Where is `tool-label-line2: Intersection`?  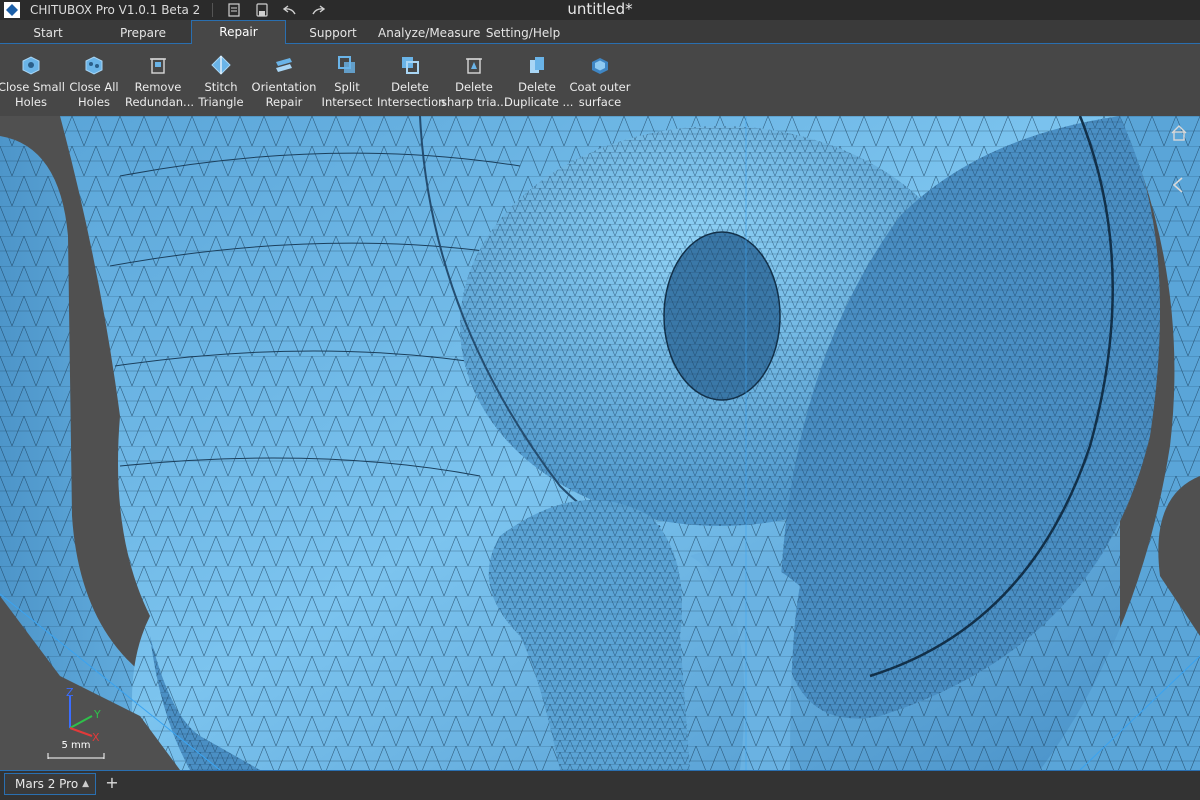
tool-label-line2: Intersection is located at coordinates (411, 102).